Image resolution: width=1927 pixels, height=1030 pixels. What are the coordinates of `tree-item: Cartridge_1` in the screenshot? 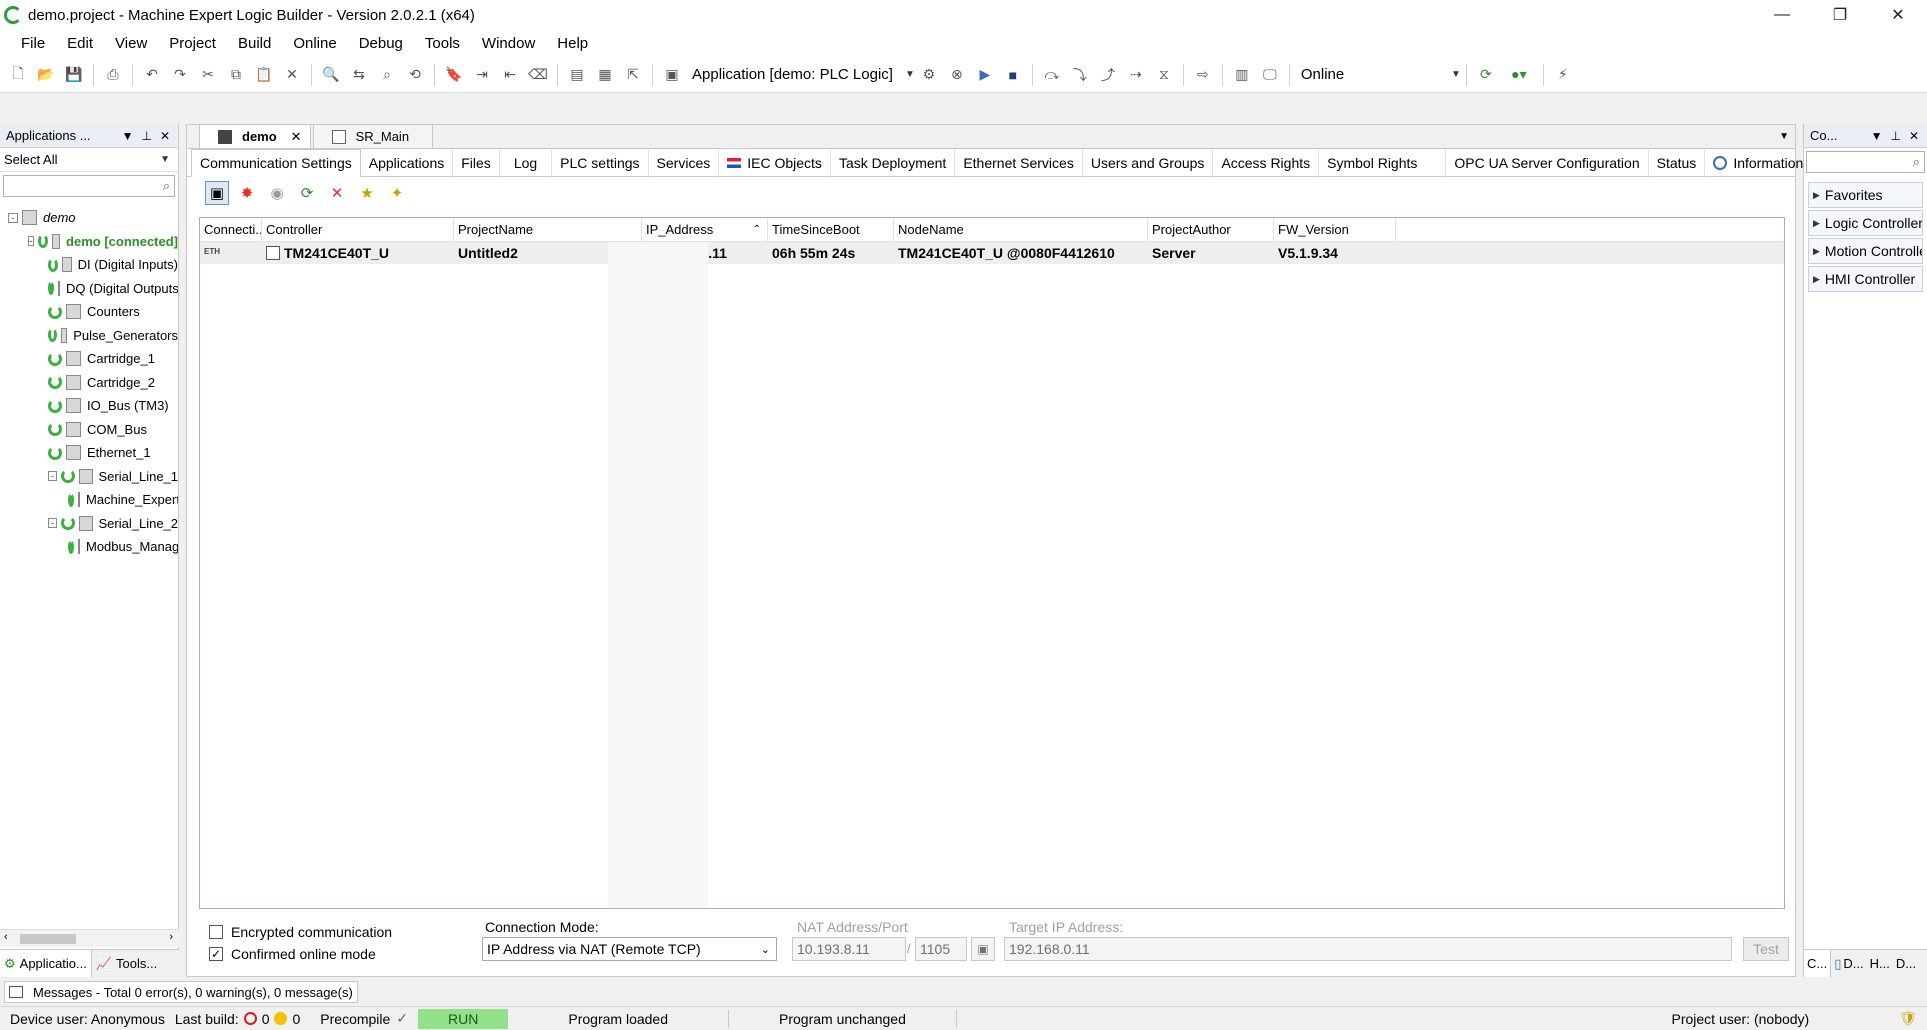 It's located at (89, 359).